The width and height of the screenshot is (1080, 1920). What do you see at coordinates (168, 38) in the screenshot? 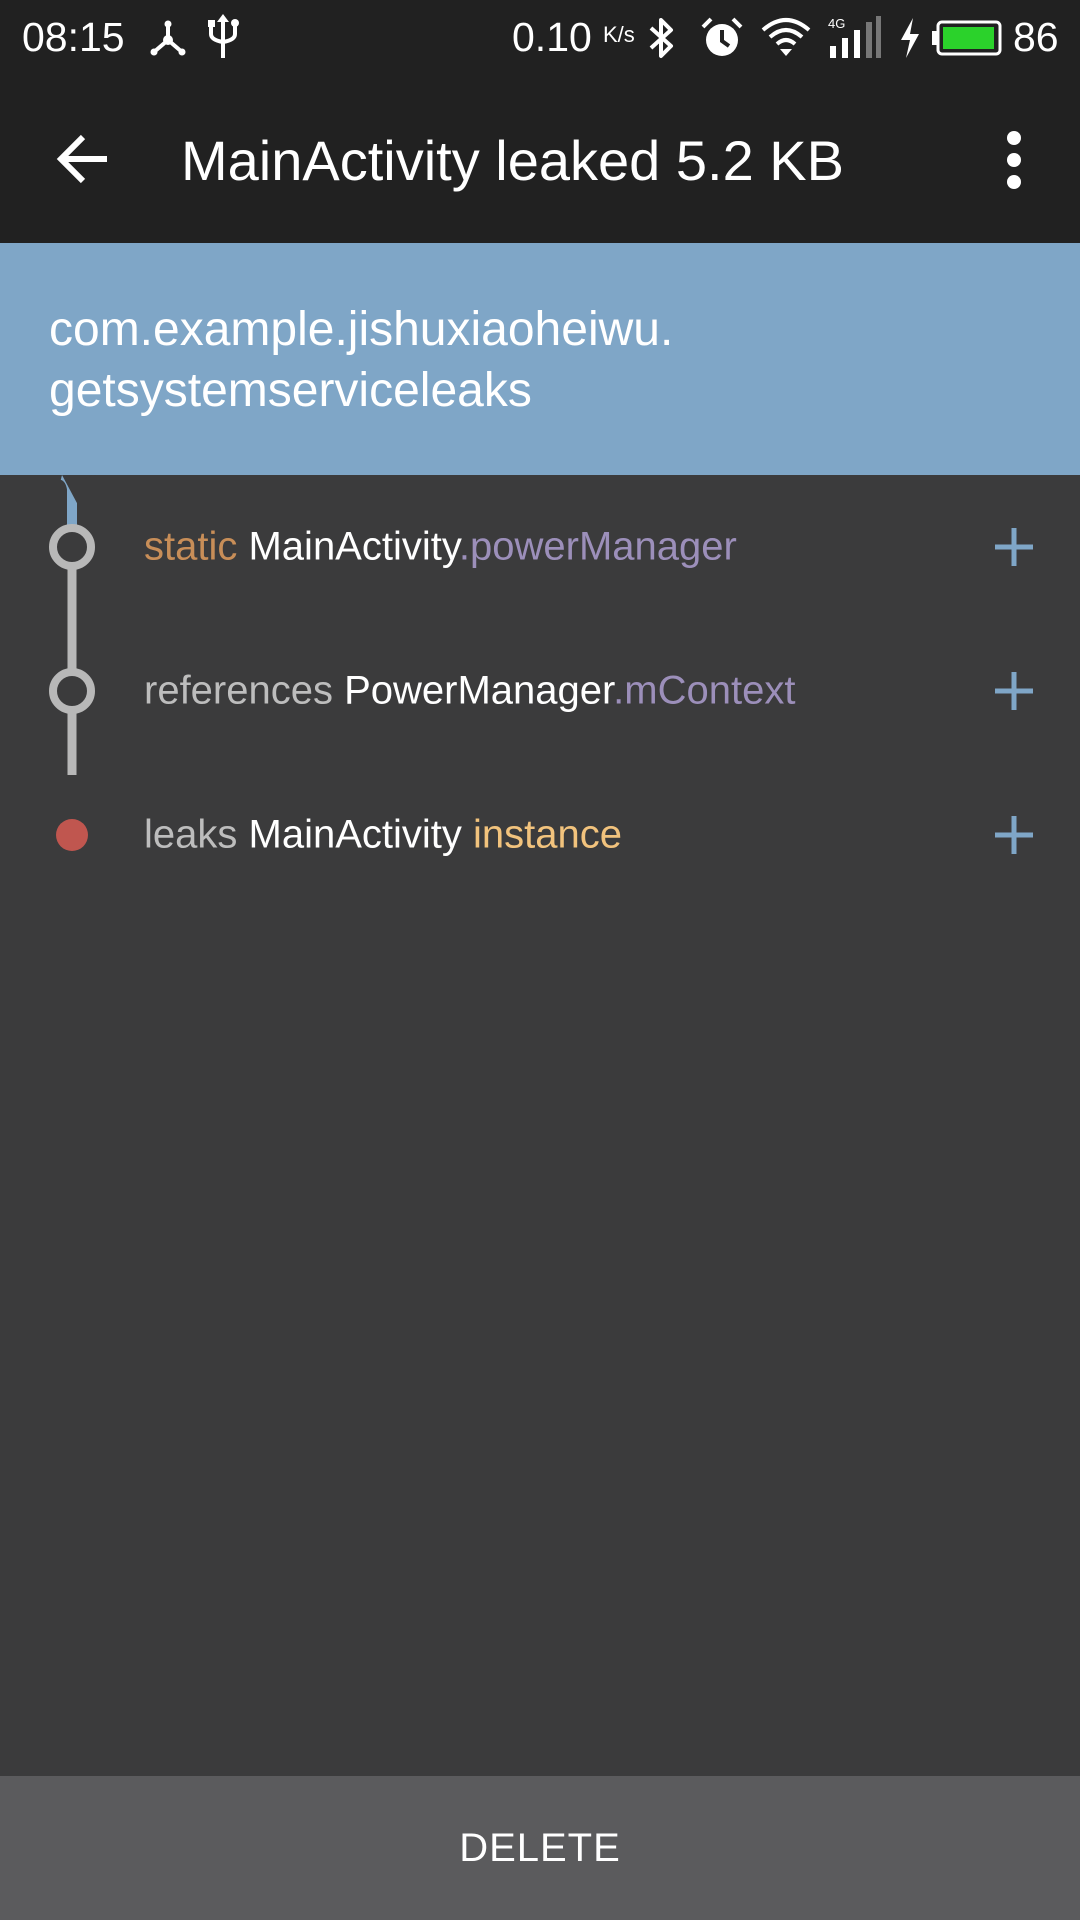
I see `usb-debug-icon` at bounding box center [168, 38].